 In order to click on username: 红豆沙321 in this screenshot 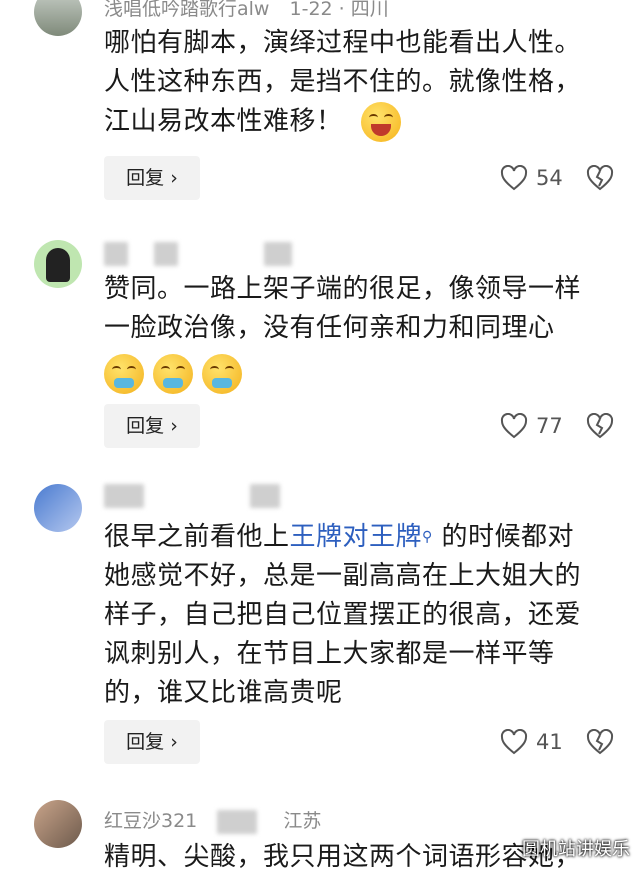, I will do `click(150, 821)`.